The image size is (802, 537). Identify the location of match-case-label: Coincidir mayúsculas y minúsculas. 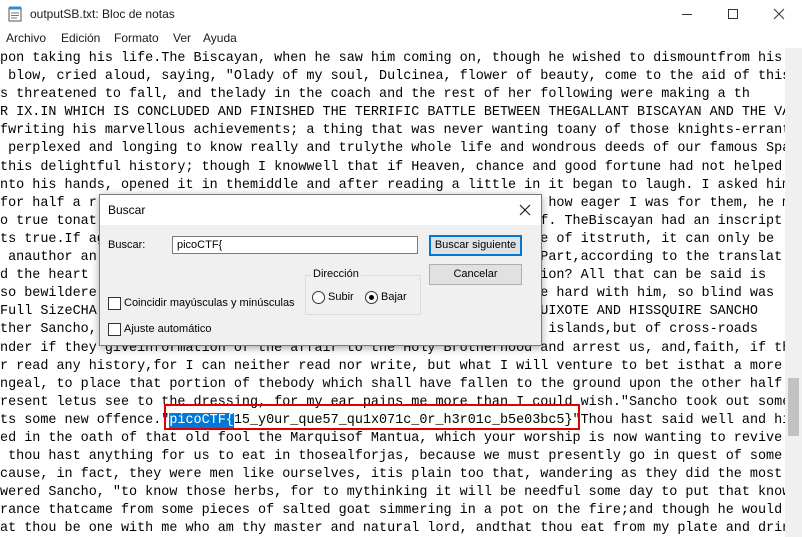
(209, 303).